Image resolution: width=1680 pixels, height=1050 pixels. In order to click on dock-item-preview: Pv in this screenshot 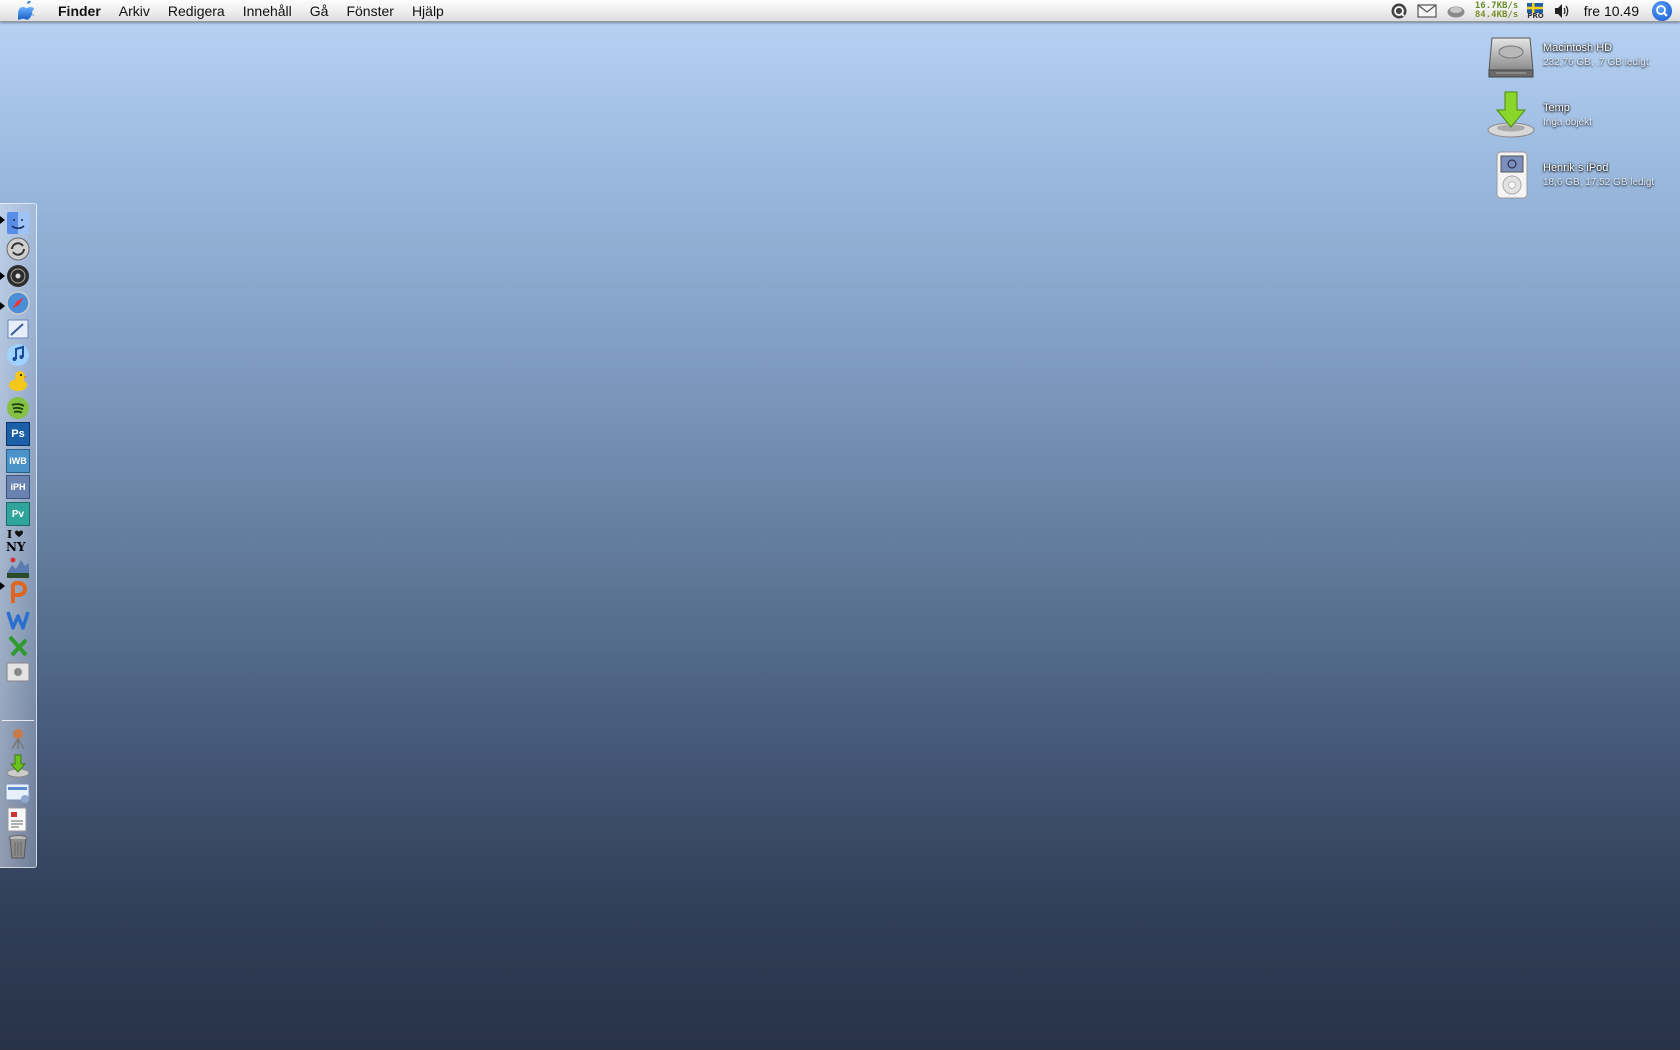, I will do `click(18, 514)`.